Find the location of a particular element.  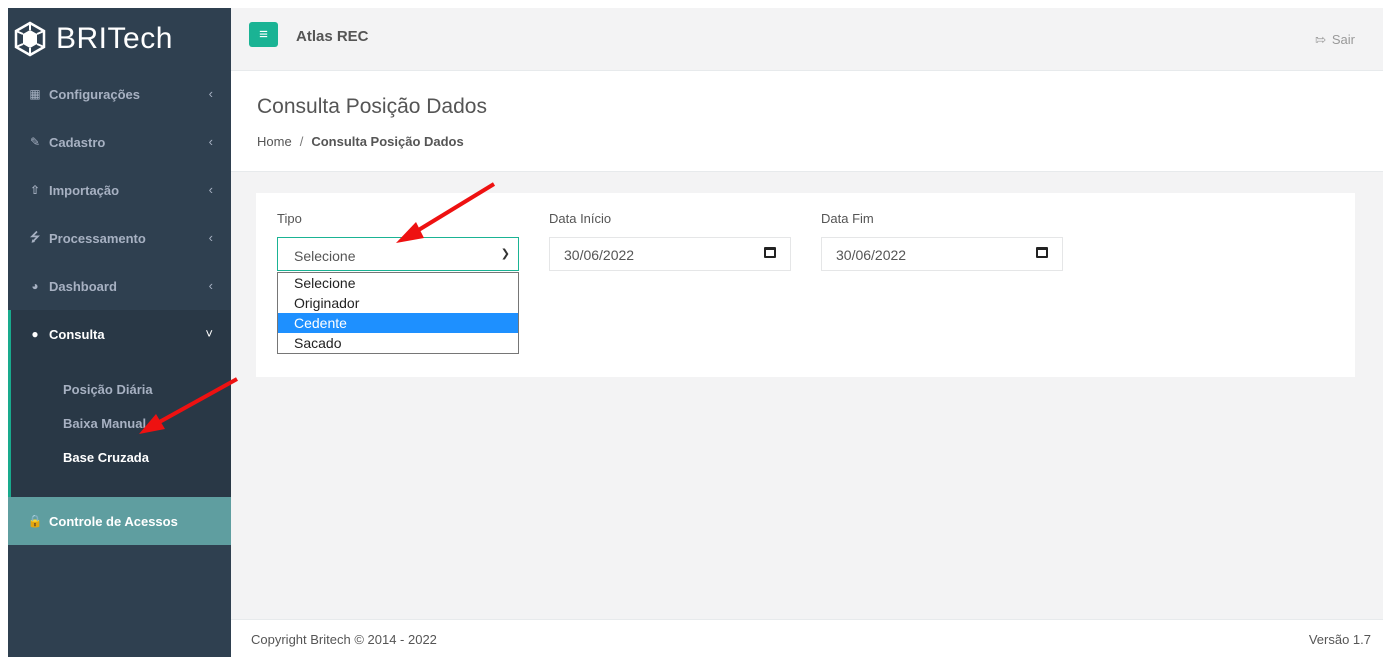

bolt-icon: ⭍ is located at coordinates (35, 236).